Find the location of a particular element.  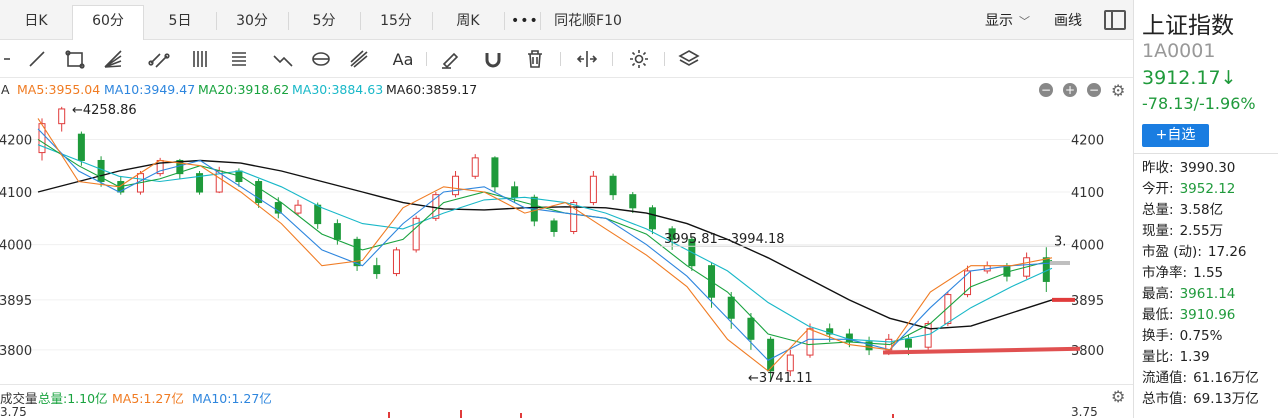

y-tick-label-left: 4000 is located at coordinates (16, 246).